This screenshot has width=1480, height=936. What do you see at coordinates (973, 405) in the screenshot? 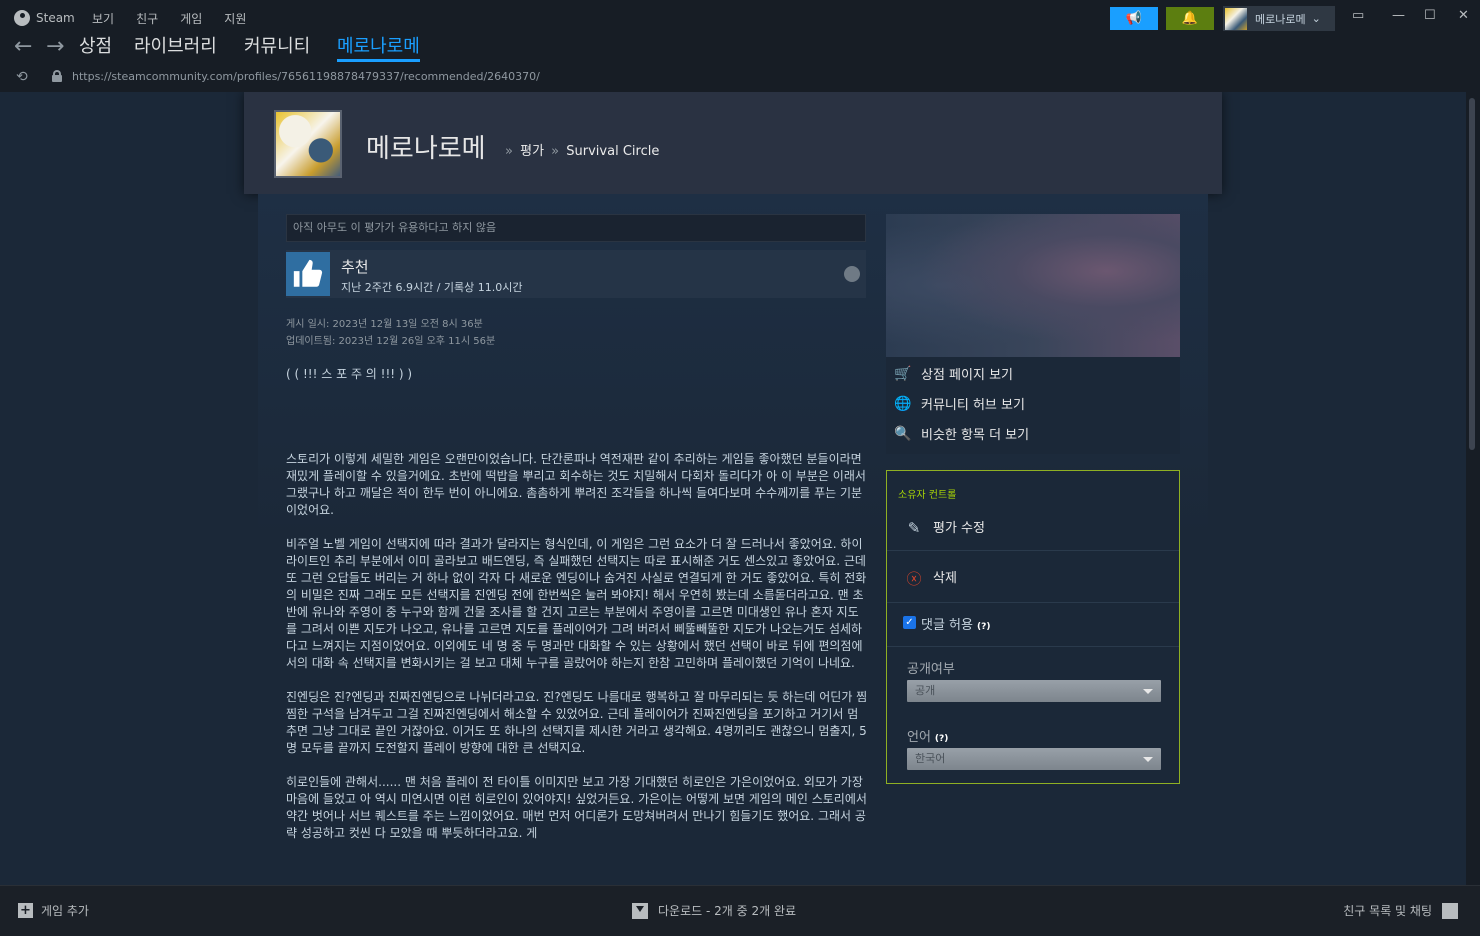
I see `community-hub-label: 커뮤니티 허브 보기` at bounding box center [973, 405].